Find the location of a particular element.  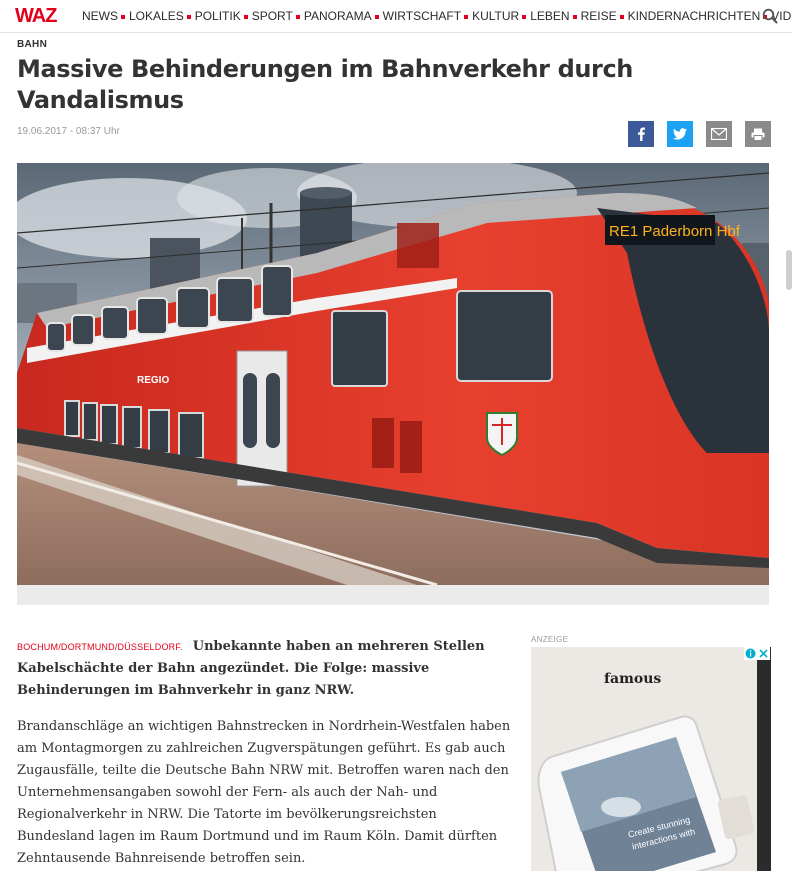

nav-item-label: SPORT is located at coordinates (272, 16).